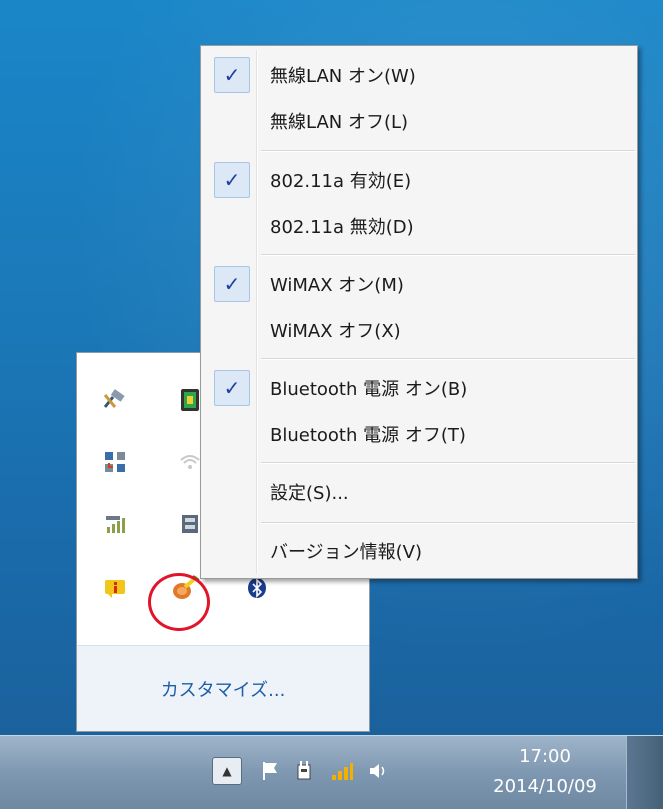 This screenshot has height=809, width=663. Describe the element at coordinates (545, 756) in the screenshot. I see `clock-time: 17:00` at that location.